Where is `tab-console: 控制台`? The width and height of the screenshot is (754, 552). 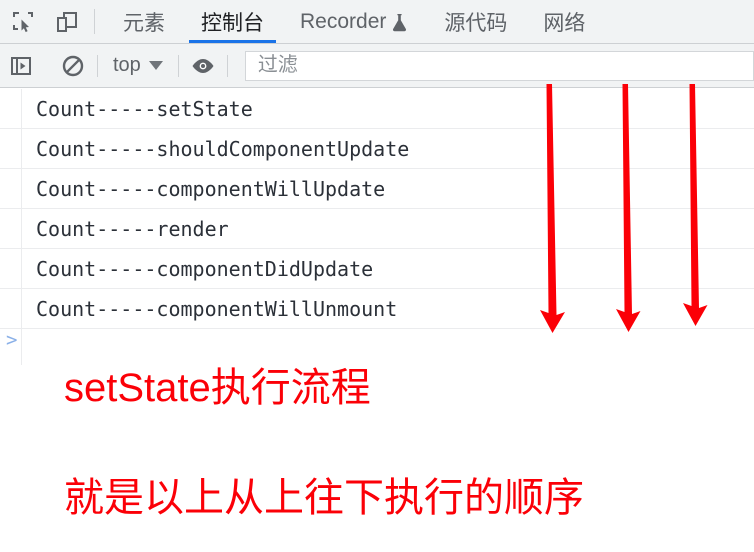 tab-console: 控制台 is located at coordinates (232, 21).